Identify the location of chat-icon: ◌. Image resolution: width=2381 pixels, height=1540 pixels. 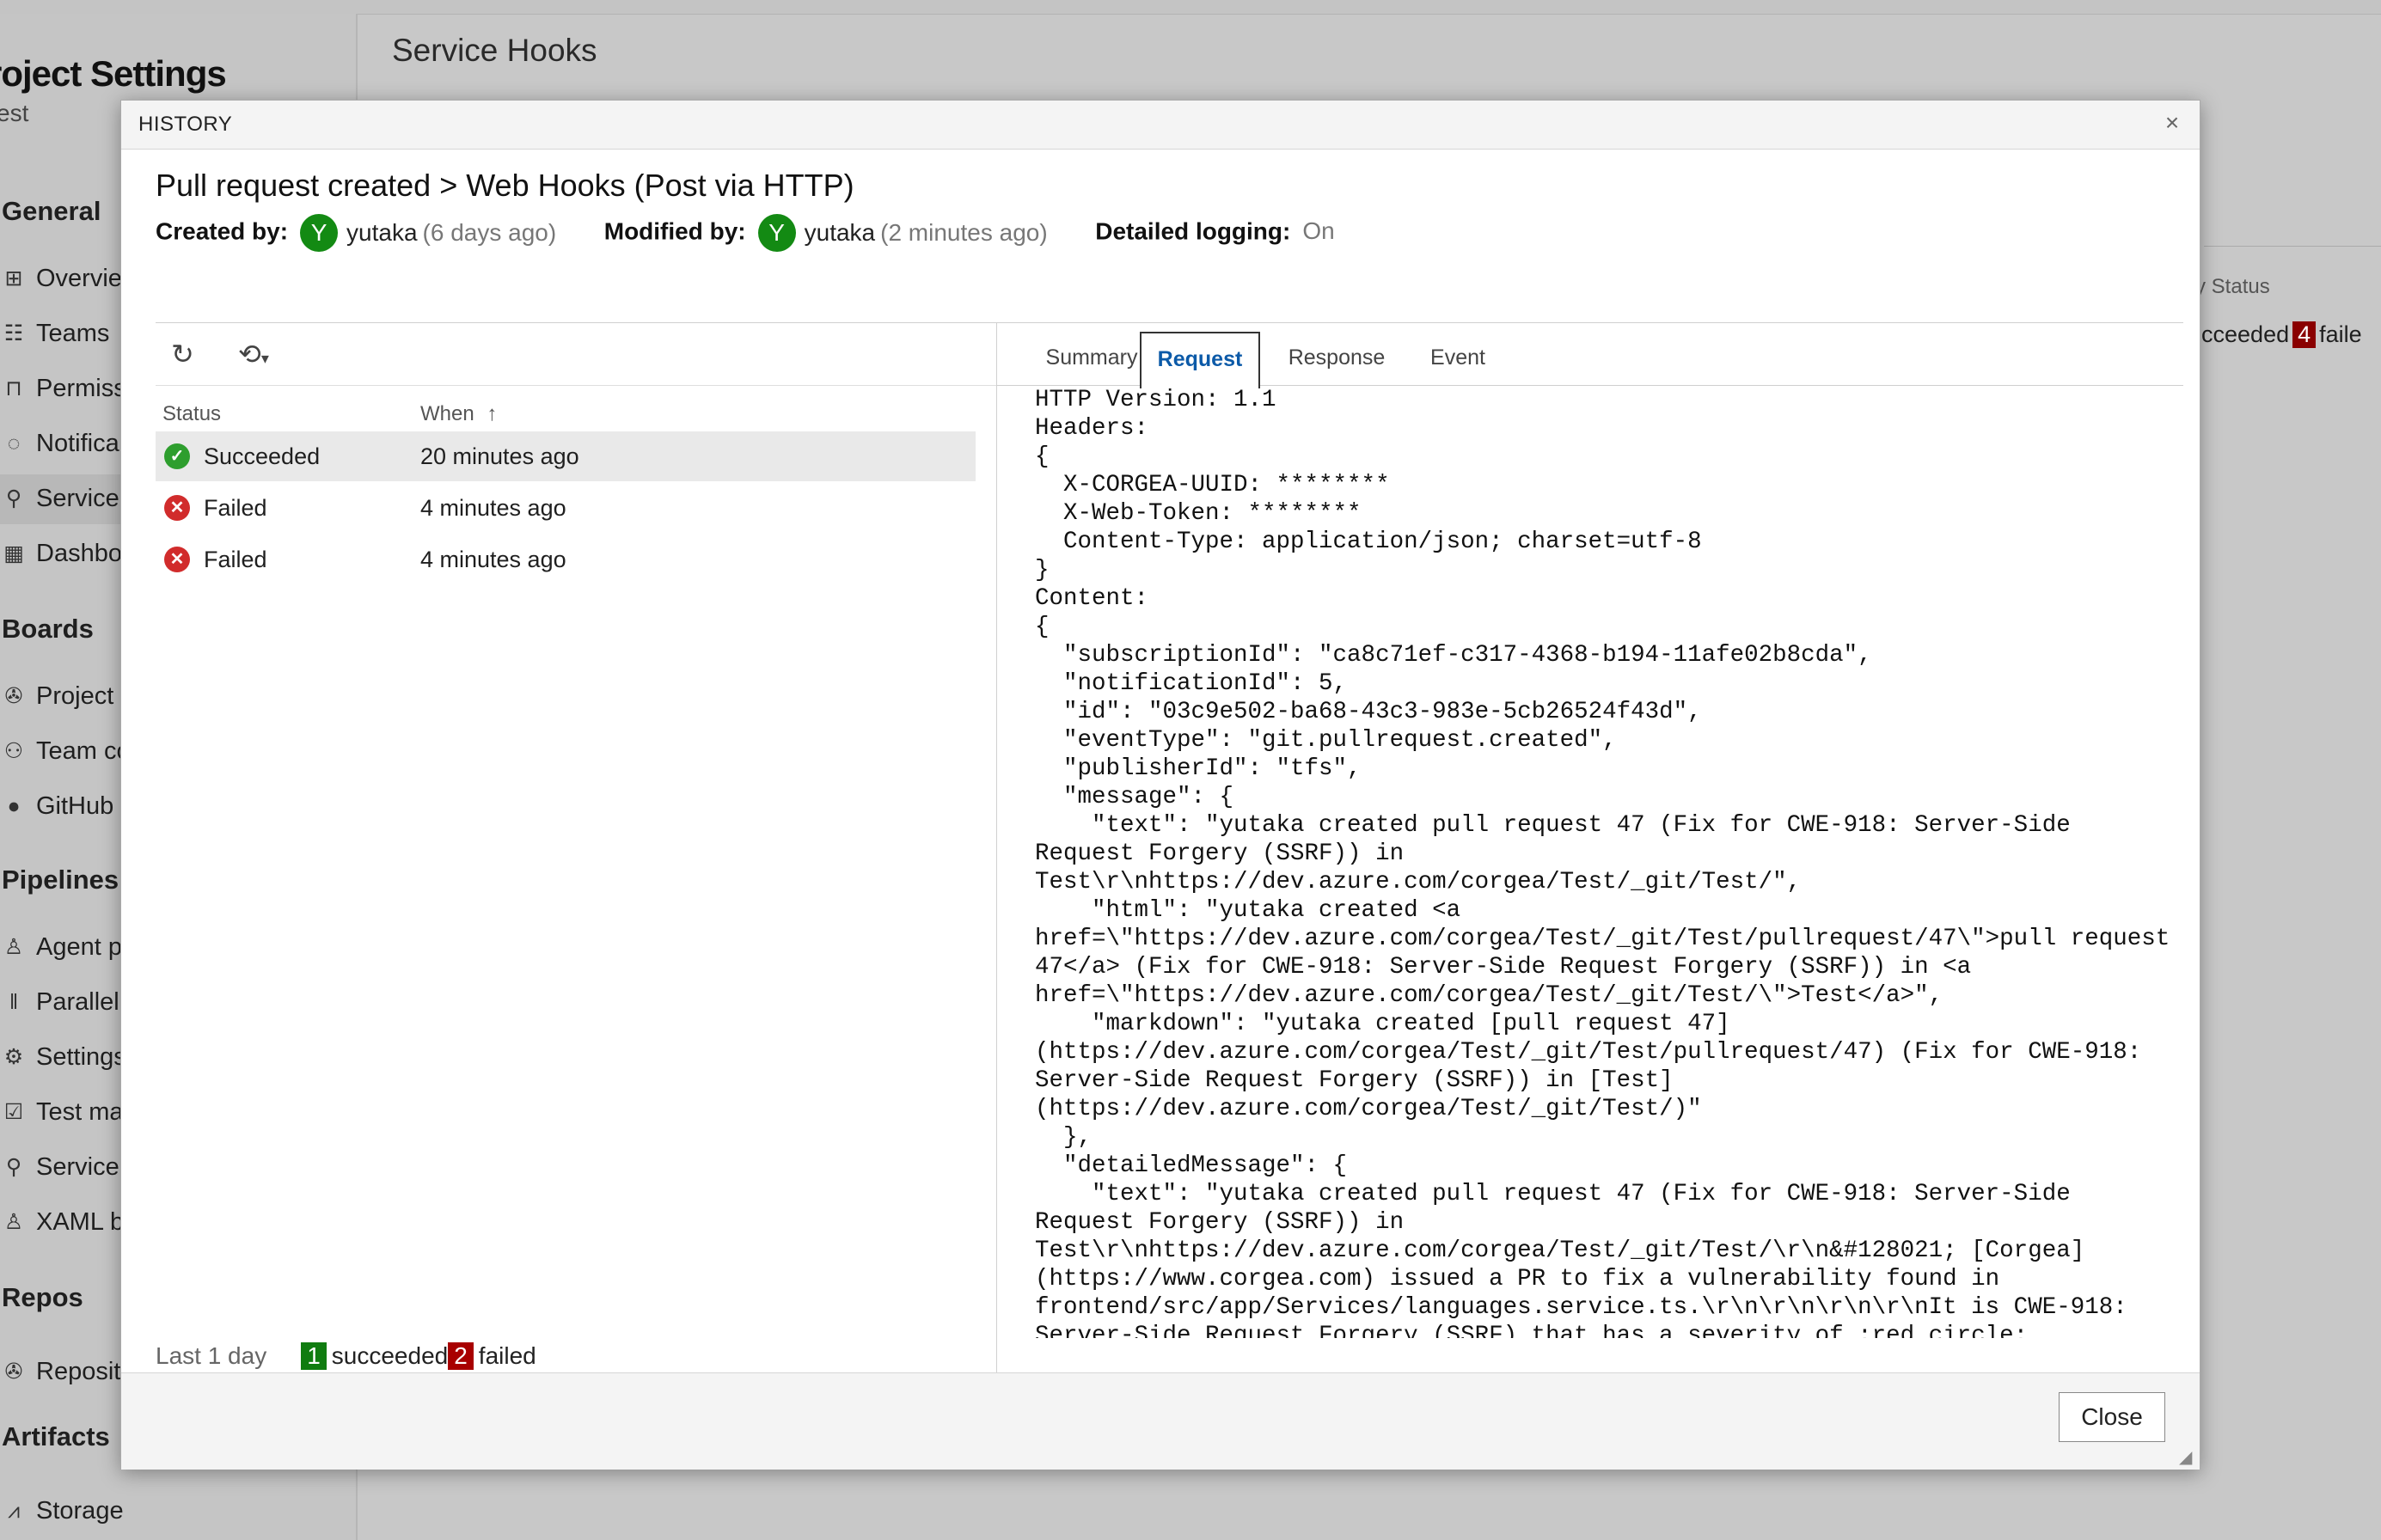
(14, 443).